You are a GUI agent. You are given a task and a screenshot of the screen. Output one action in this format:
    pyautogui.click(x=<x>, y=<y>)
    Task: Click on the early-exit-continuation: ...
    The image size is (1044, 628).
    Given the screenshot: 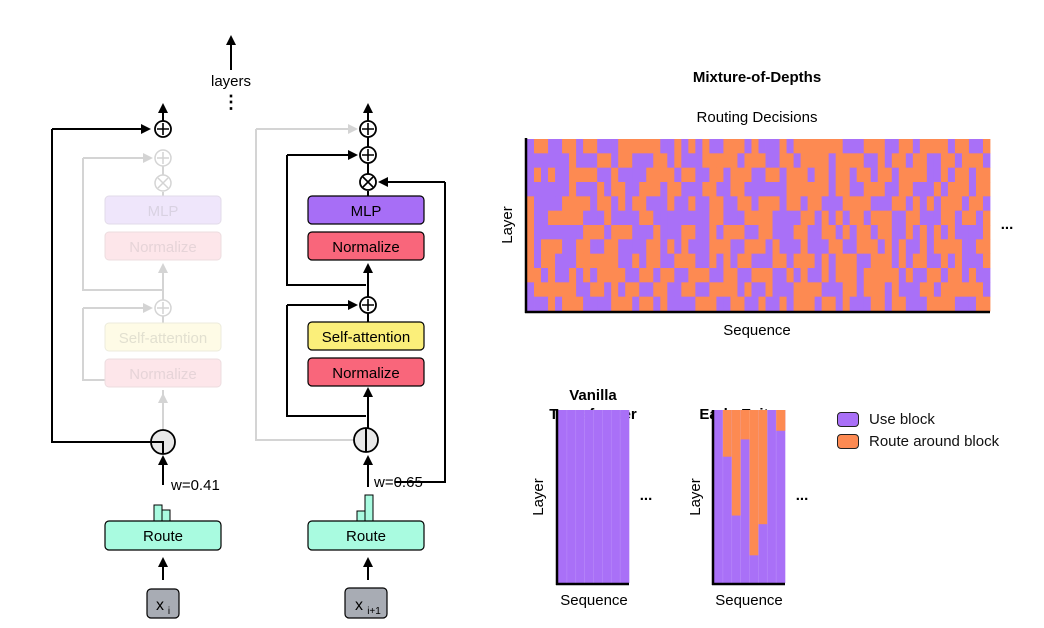 What is the action you would take?
    pyautogui.click(x=802, y=495)
    